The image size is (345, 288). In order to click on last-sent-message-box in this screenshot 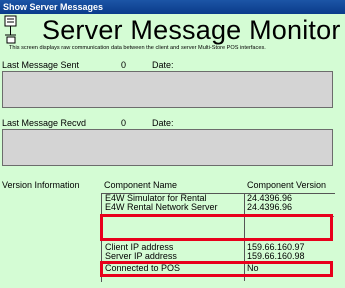, I will do `click(167, 89)`.